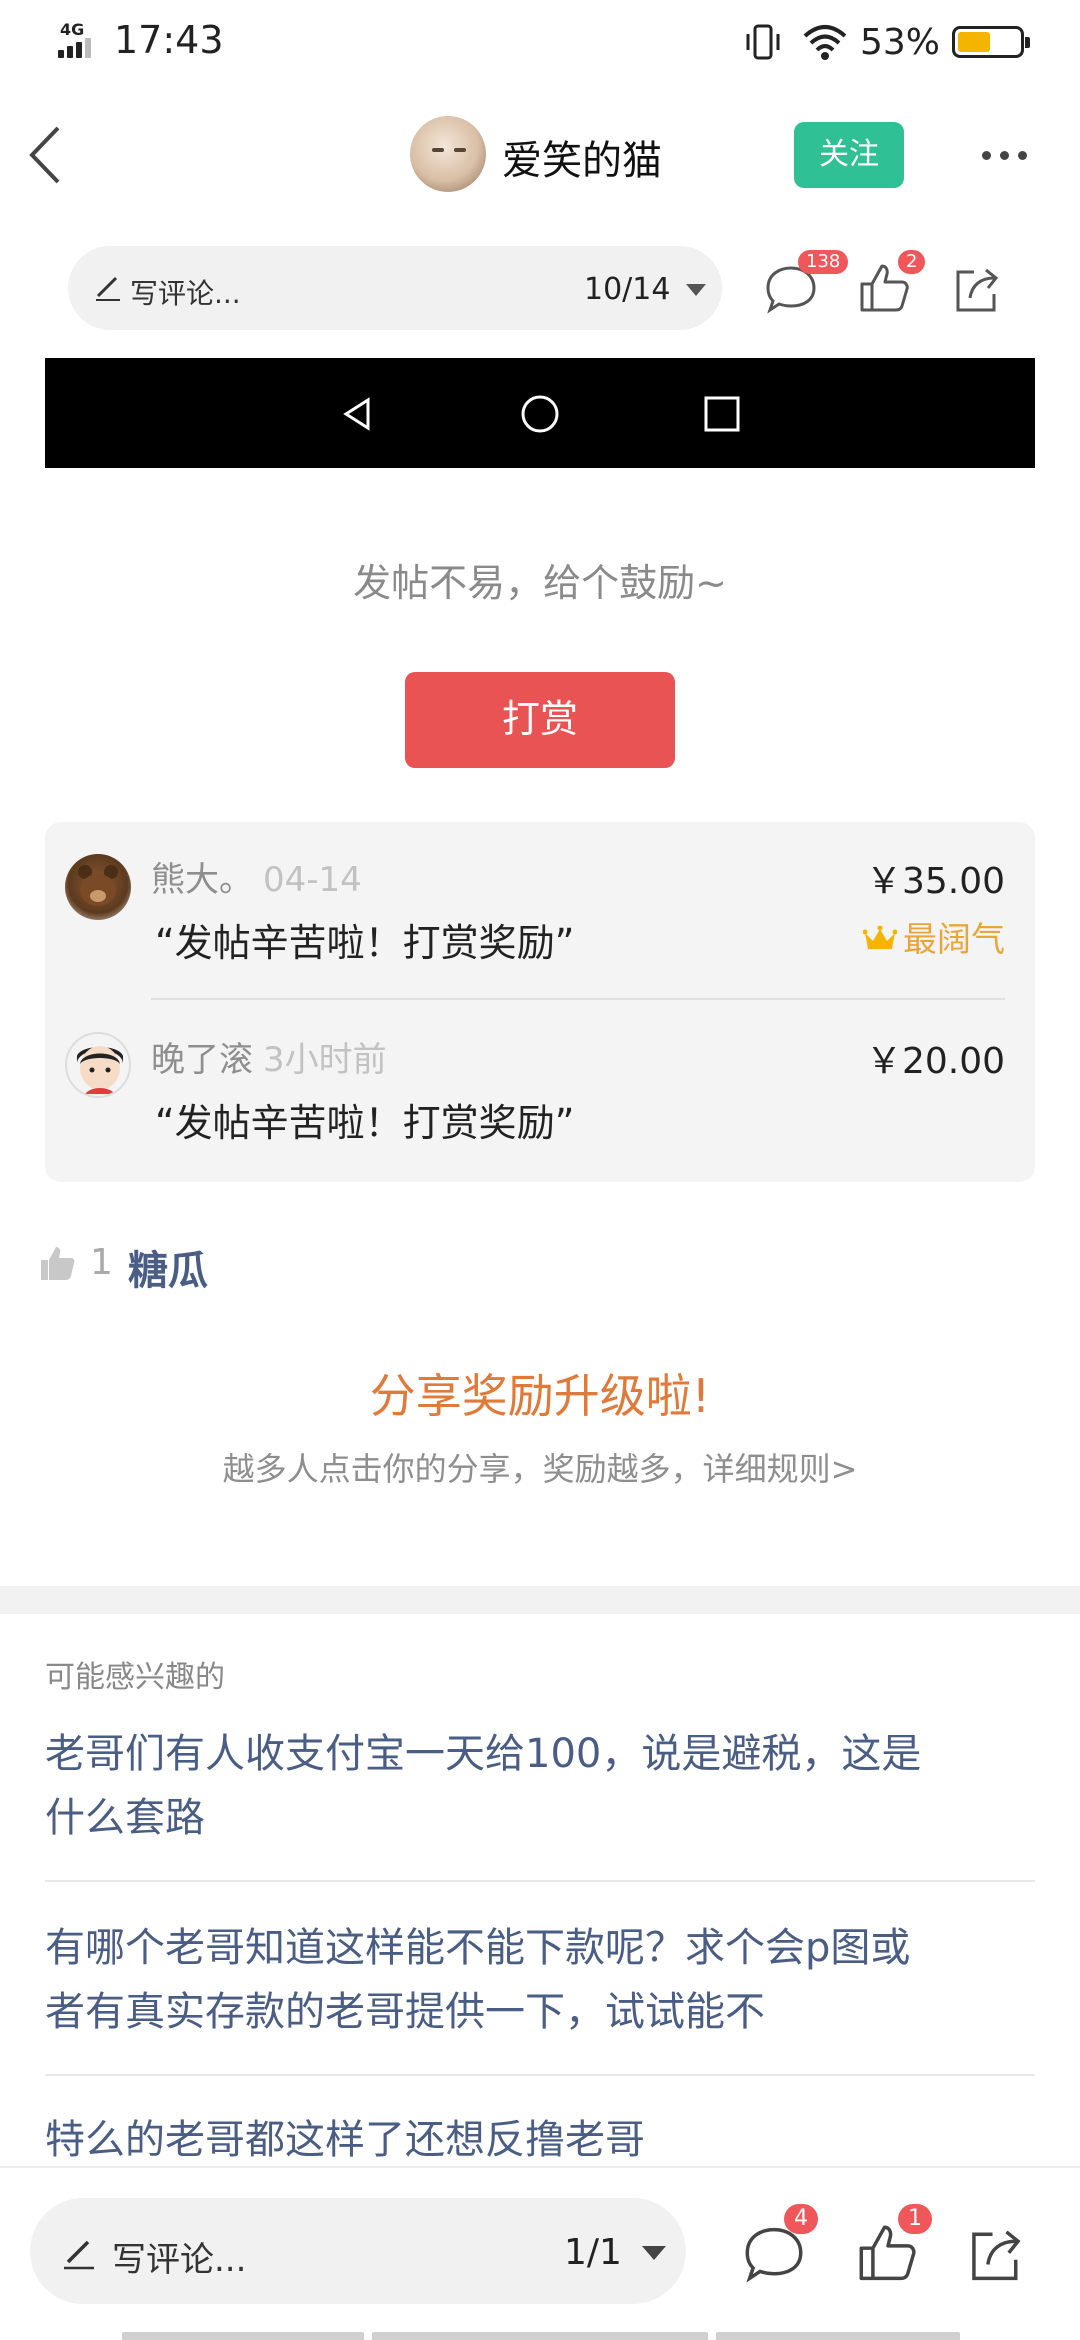  I want to click on comment-count-badge: 4, so click(801, 2219).